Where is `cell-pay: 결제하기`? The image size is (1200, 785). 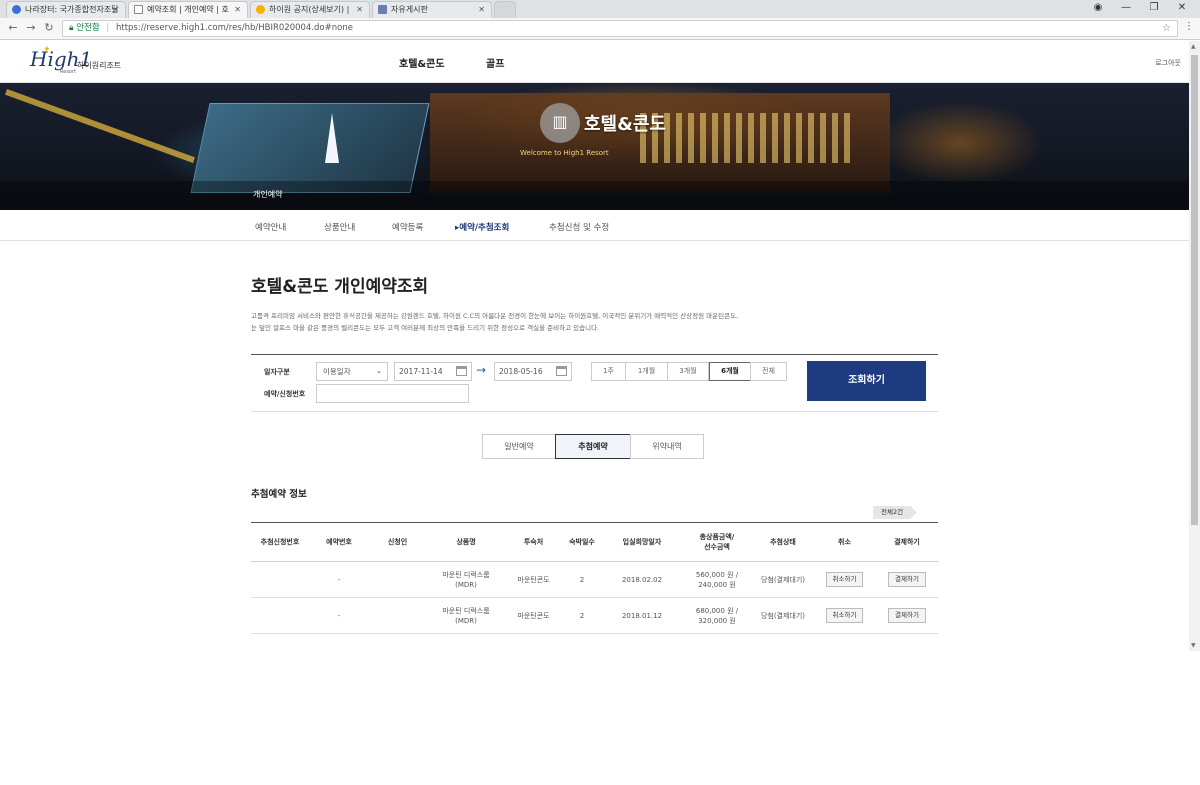
cell-pay: 결제하기 is located at coordinates (907, 579).